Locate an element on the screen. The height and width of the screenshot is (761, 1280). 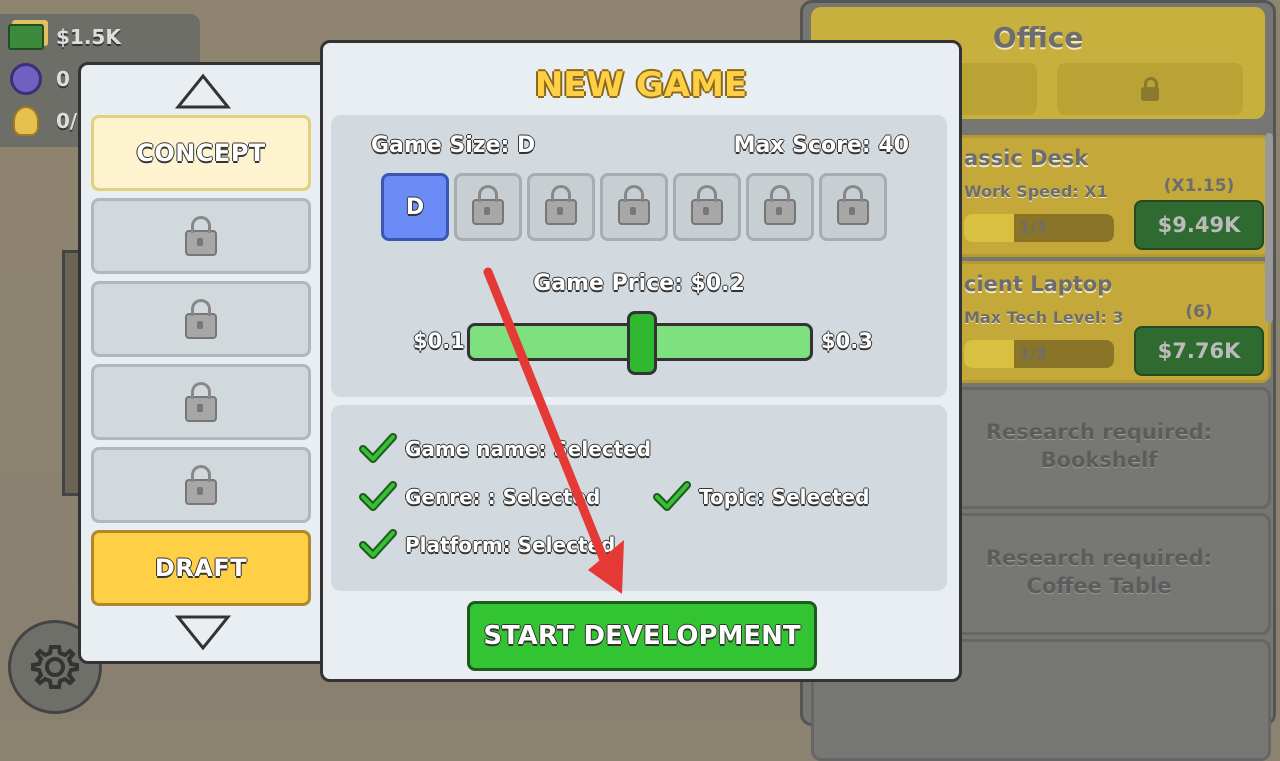
check-genre: Genre: : Selected is located at coordinates (479, 497).